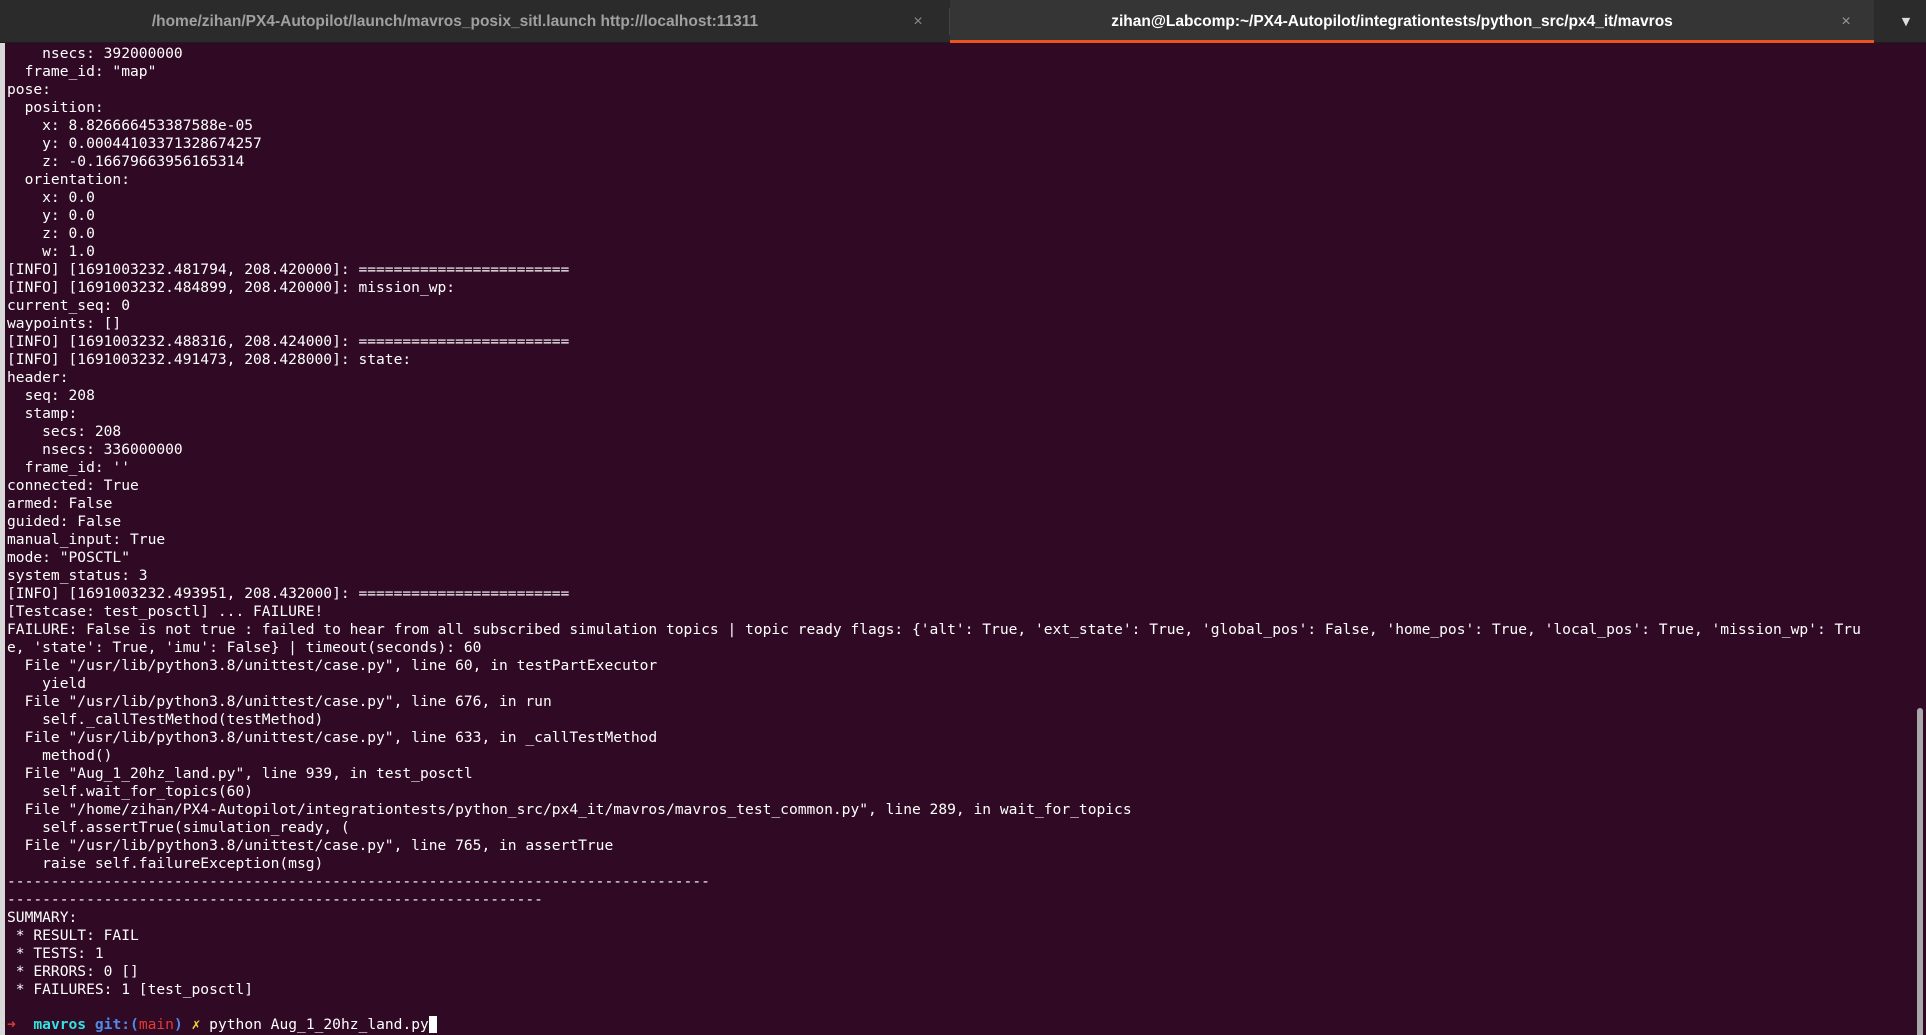 This screenshot has height=1035, width=1926. I want to click on terminal-line: frame_id: '', so click(69, 467).